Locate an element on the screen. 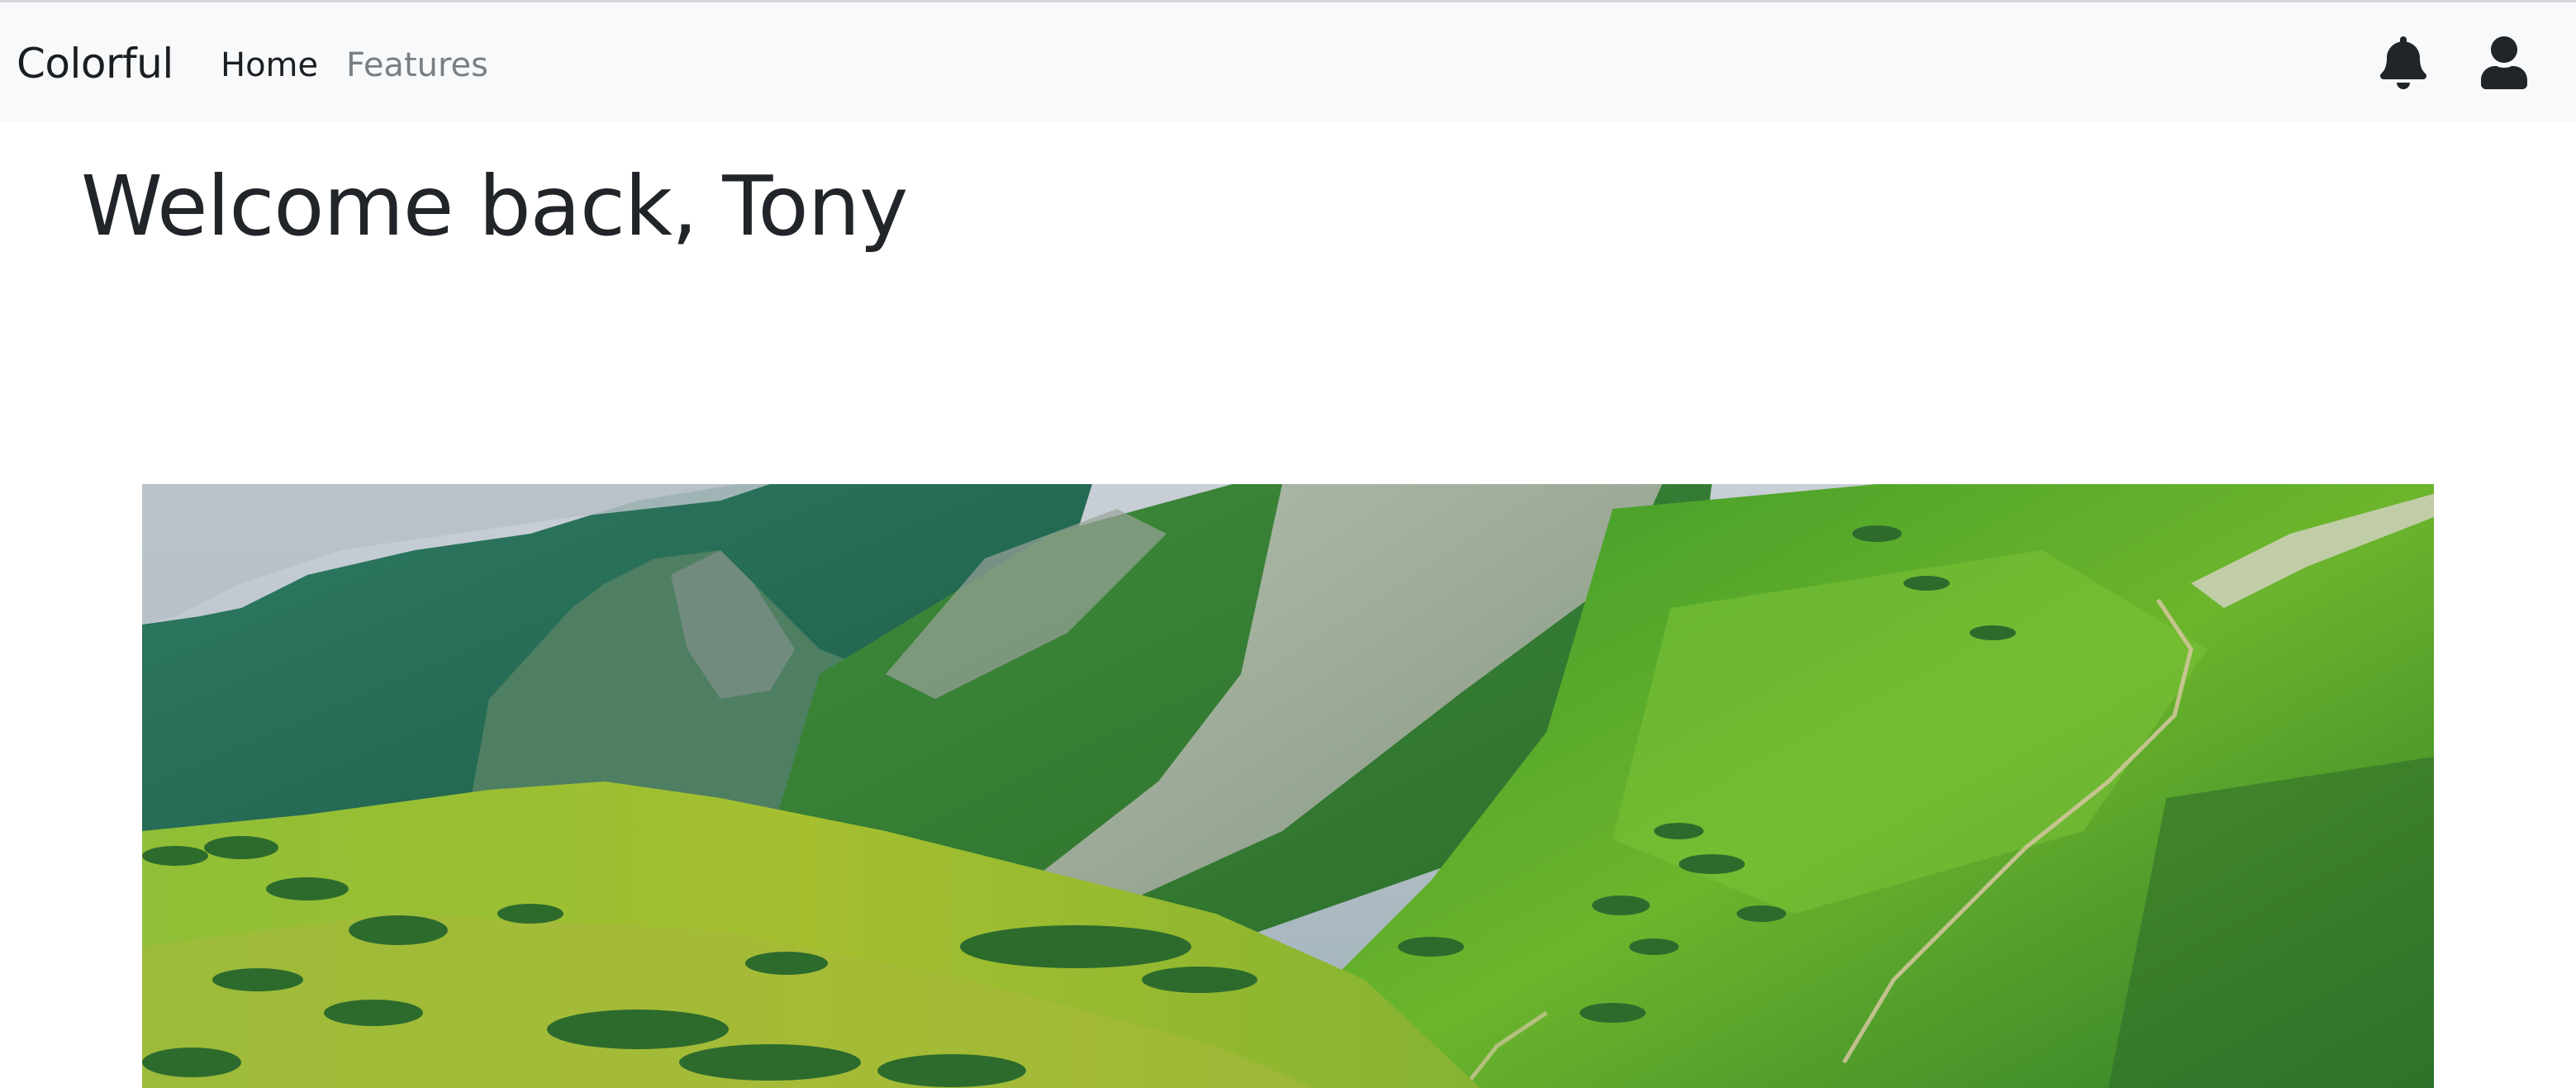 The width and height of the screenshot is (2576, 1088). user-icon is located at coordinates (2504, 62).